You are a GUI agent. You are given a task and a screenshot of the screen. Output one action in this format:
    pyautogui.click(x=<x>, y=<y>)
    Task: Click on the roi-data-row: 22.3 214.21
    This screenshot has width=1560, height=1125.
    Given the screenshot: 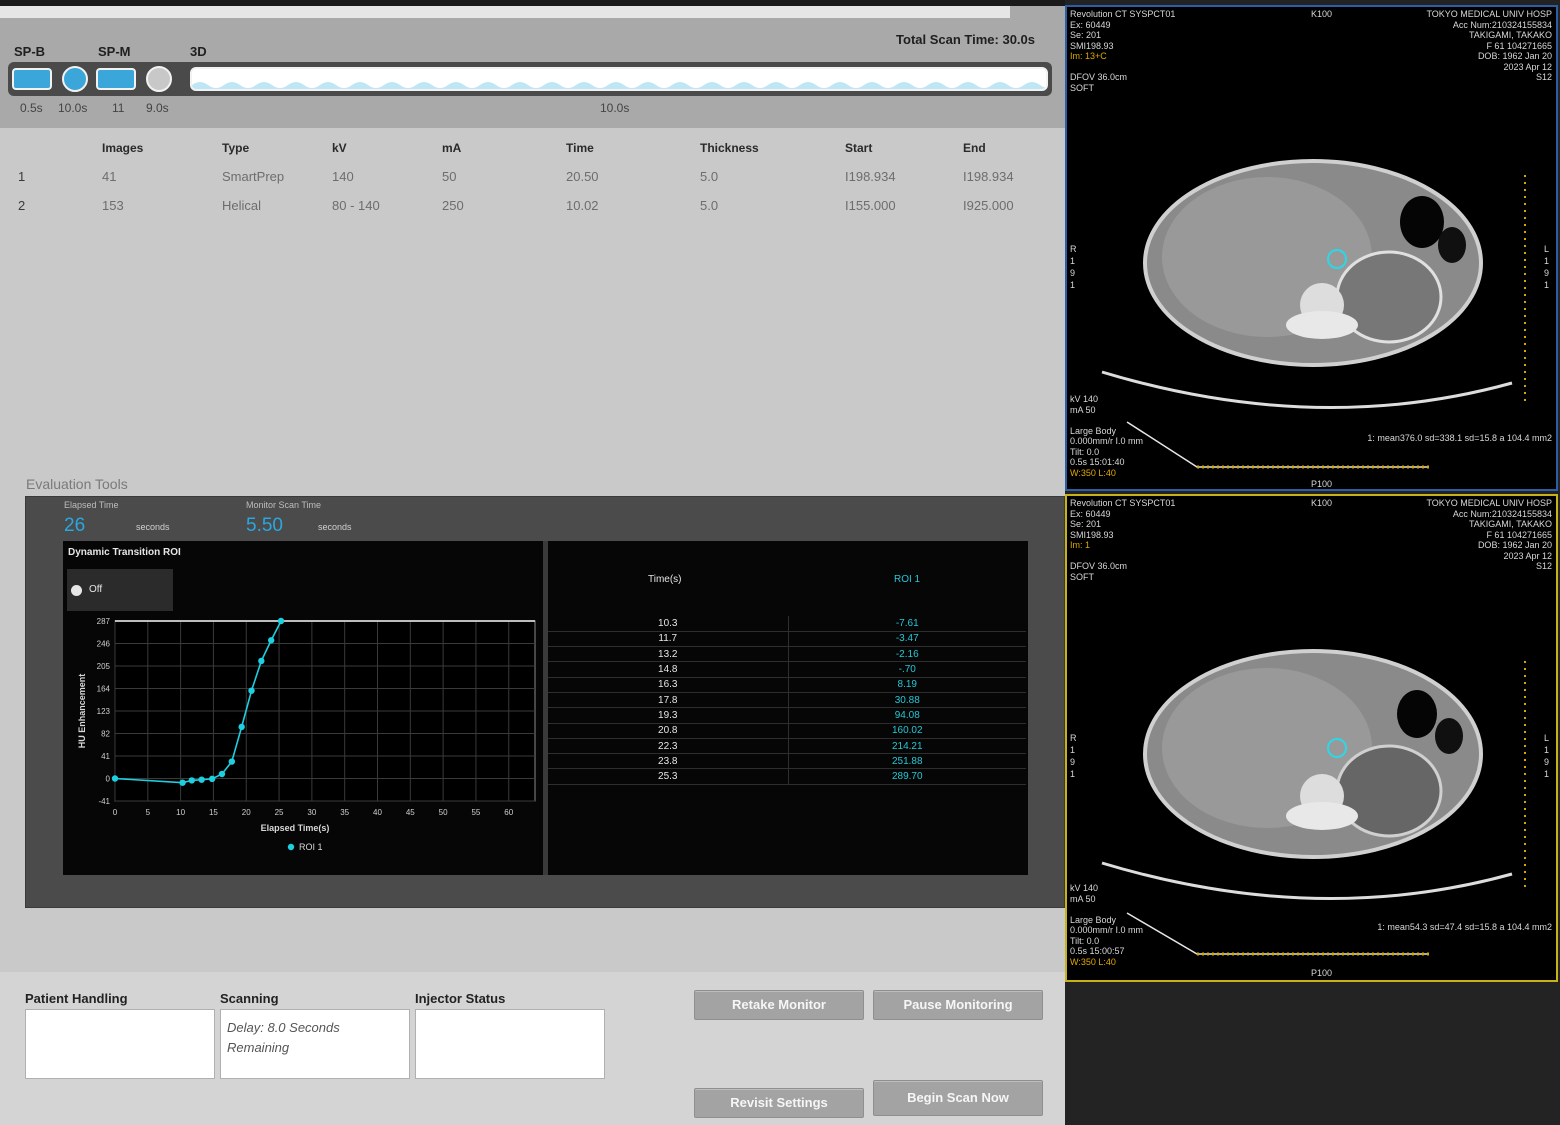 What is the action you would take?
    pyautogui.click(x=787, y=746)
    